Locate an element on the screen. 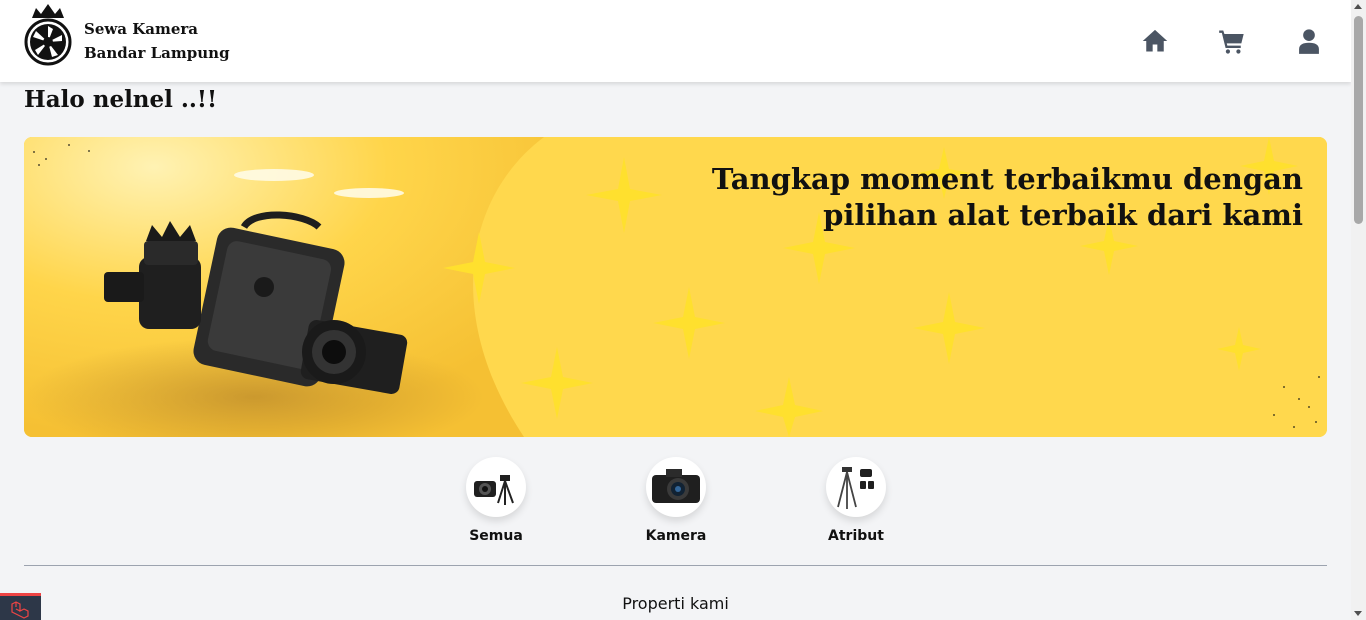  scrollbar-thumb is located at coordinates (1358, 120).